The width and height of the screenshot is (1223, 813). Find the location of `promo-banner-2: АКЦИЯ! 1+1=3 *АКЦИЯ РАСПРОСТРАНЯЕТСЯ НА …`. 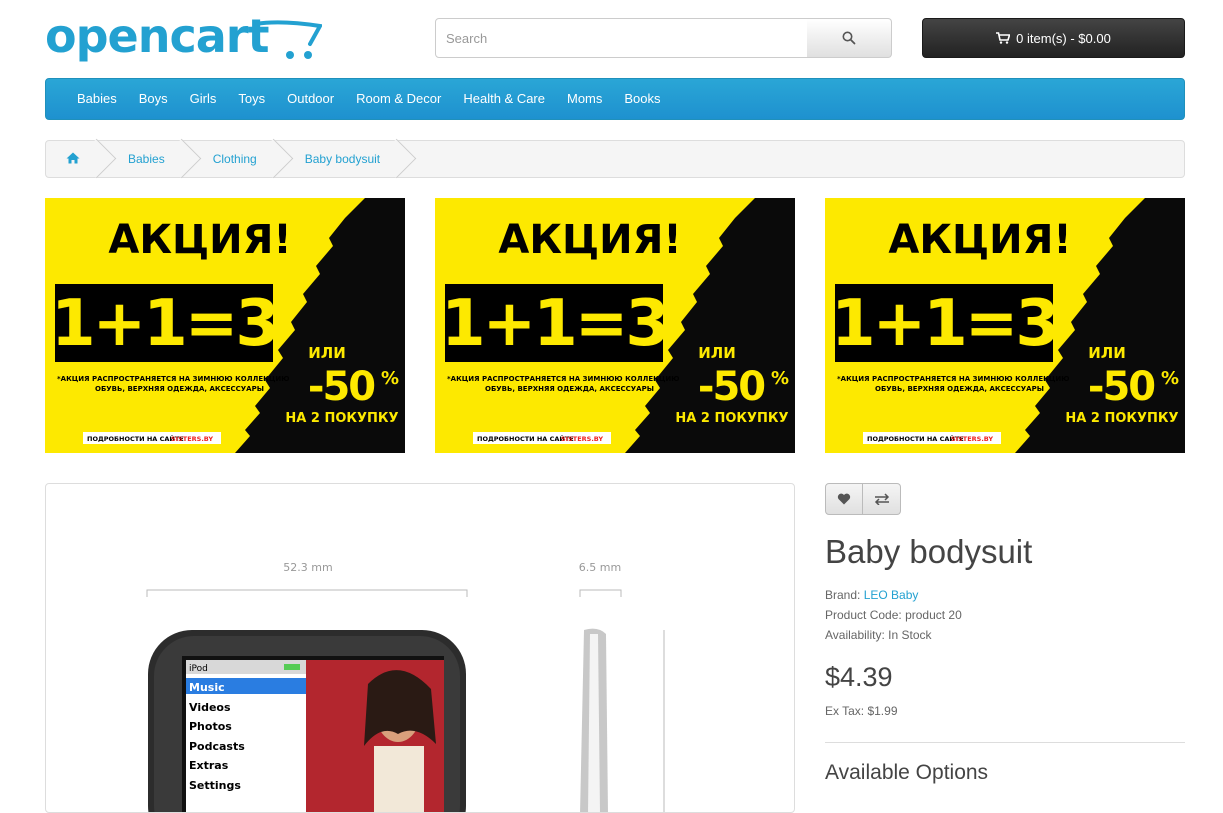

promo-banner-2: АКЦИЯ! 1+1=3 *АКЦИЯ РАСПРОСТРАНЯЕТСЯ НА … is located at coordinates (615, 325).